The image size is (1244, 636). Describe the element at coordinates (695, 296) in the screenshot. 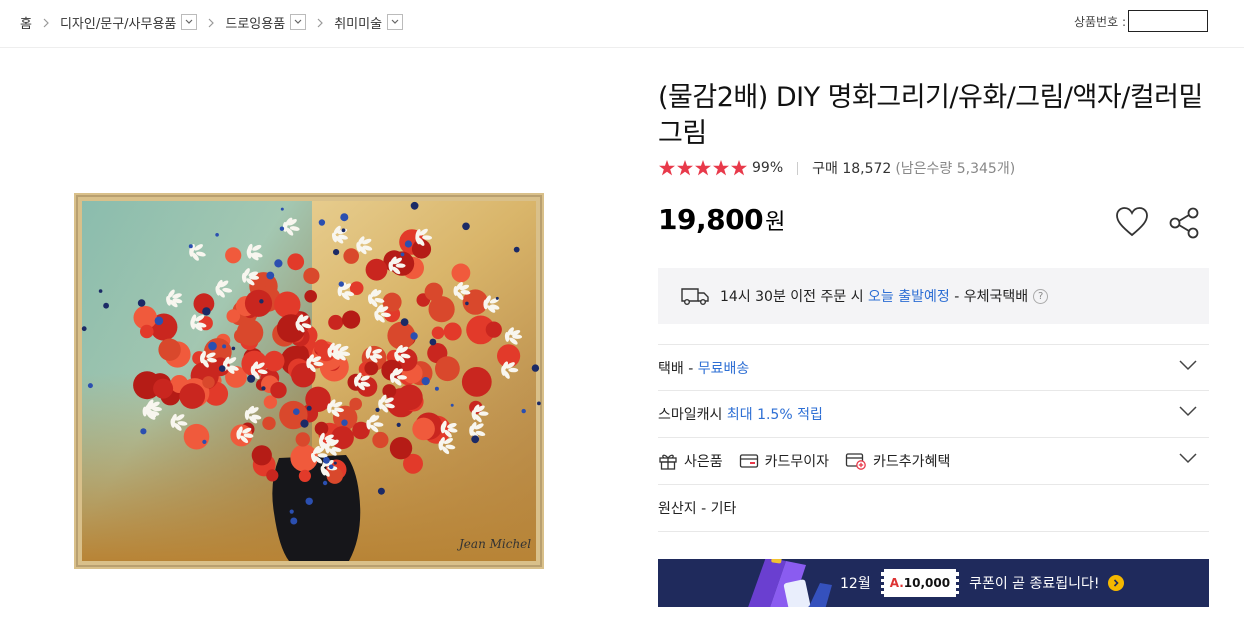

I see `truck-icon` at that location.